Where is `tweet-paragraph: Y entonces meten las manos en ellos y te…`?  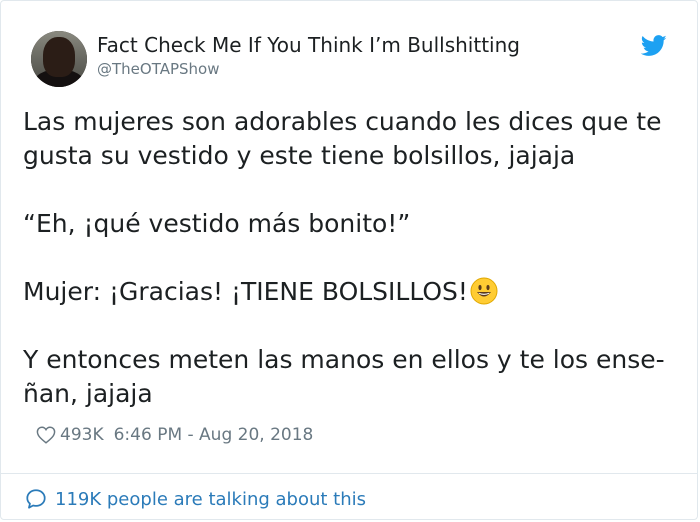 tweet-paragraph: Y entonces meten las manos en ellos y te… is located at coordinates (344, 376).